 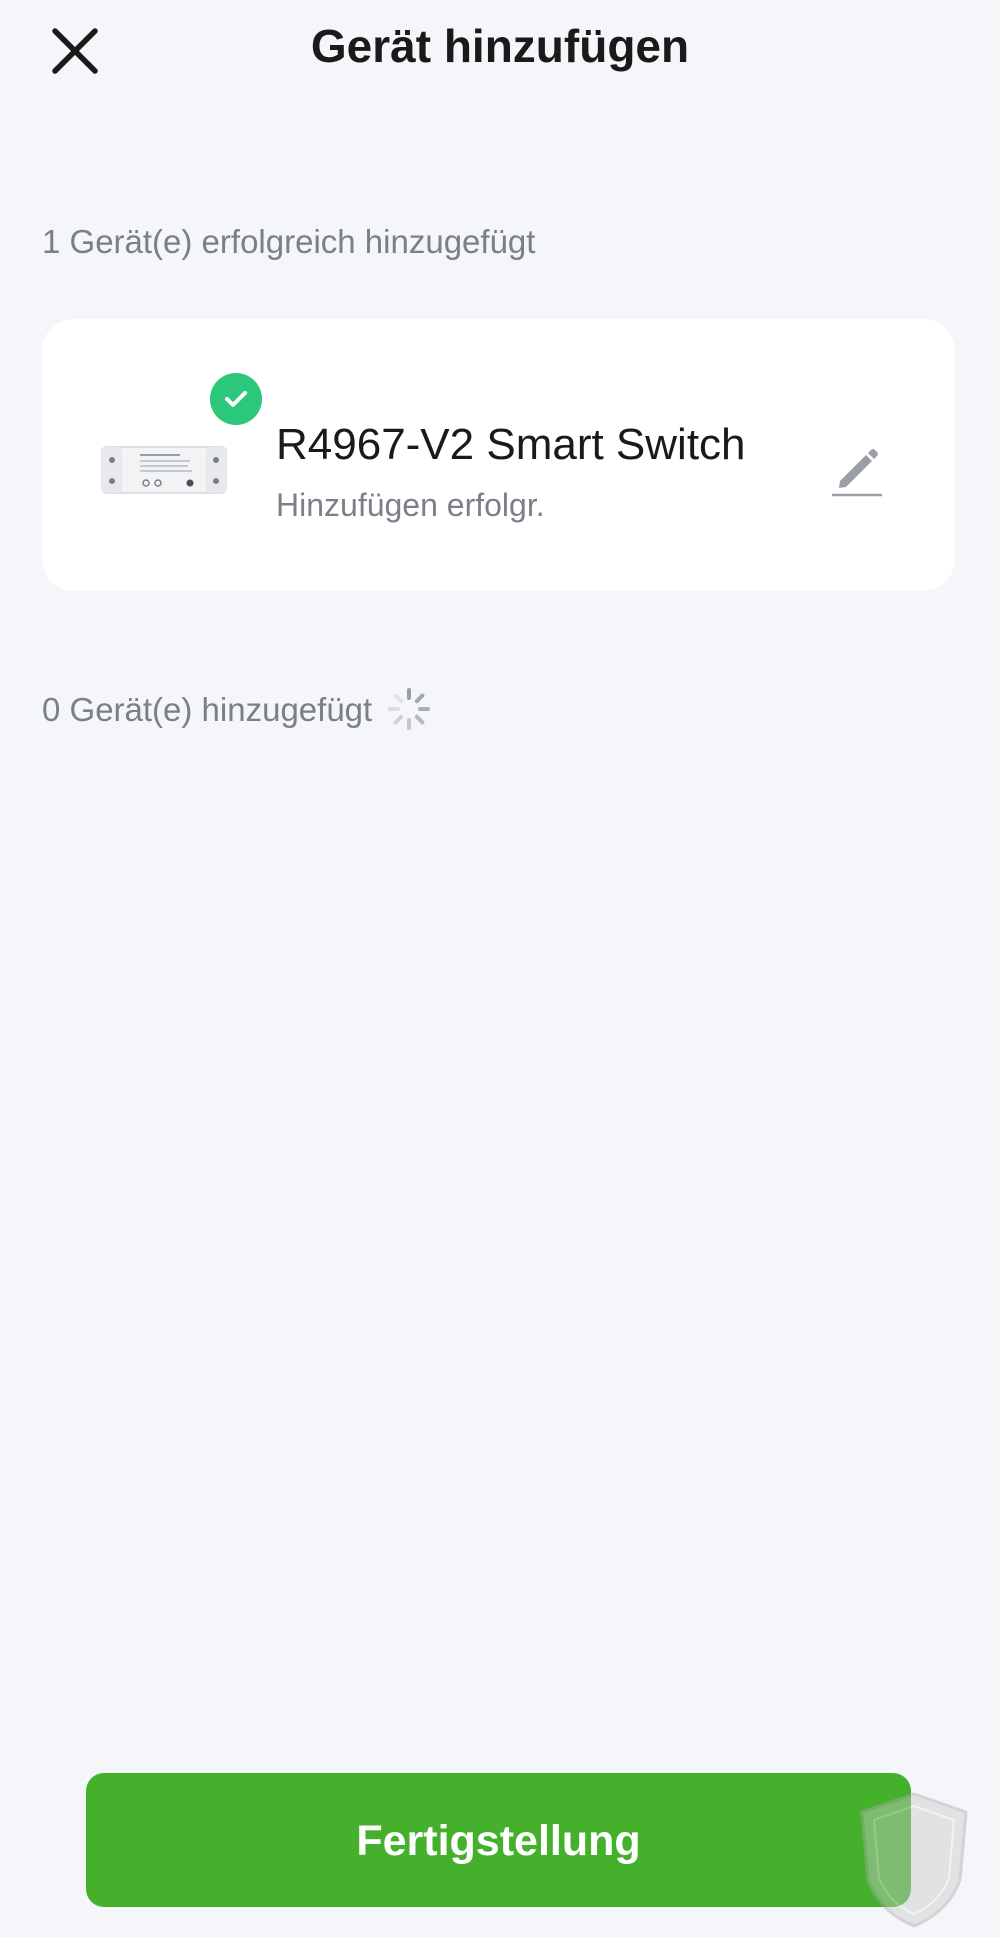 I want to click on page-title: Gerät hinzufügen, so click(x=500, y=46).